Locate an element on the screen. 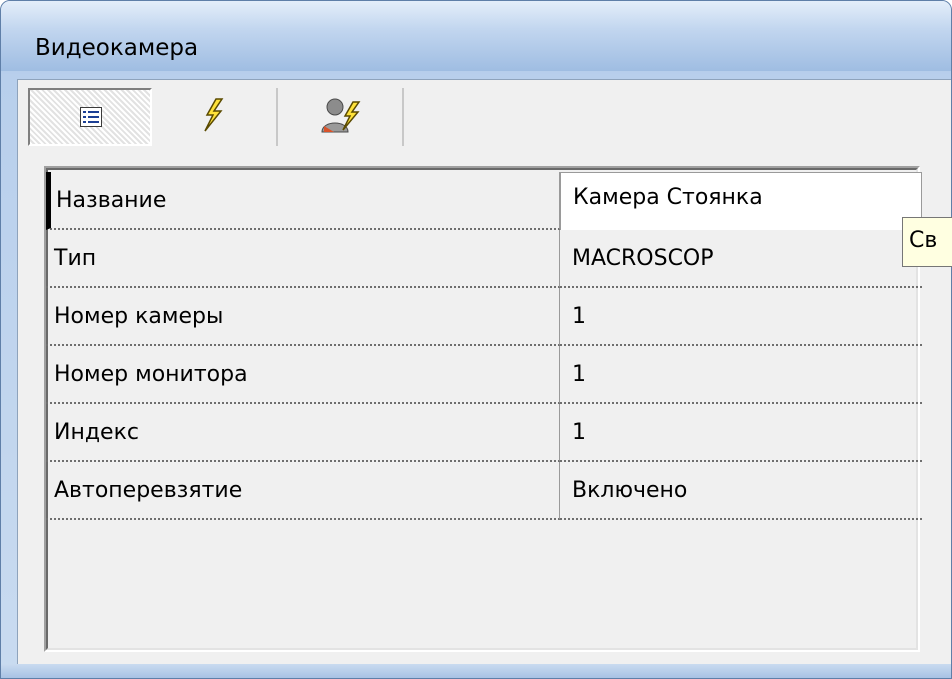  user-lightning-icon is located at coordinates (341, 115).